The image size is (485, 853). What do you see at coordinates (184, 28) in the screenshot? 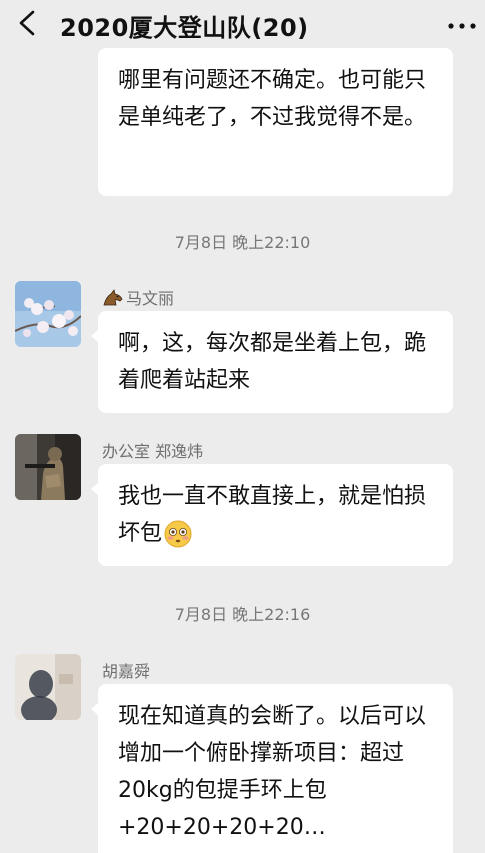
I see `chat-title: 2020厦大登山队(20)` at bounding box center [184, 28].